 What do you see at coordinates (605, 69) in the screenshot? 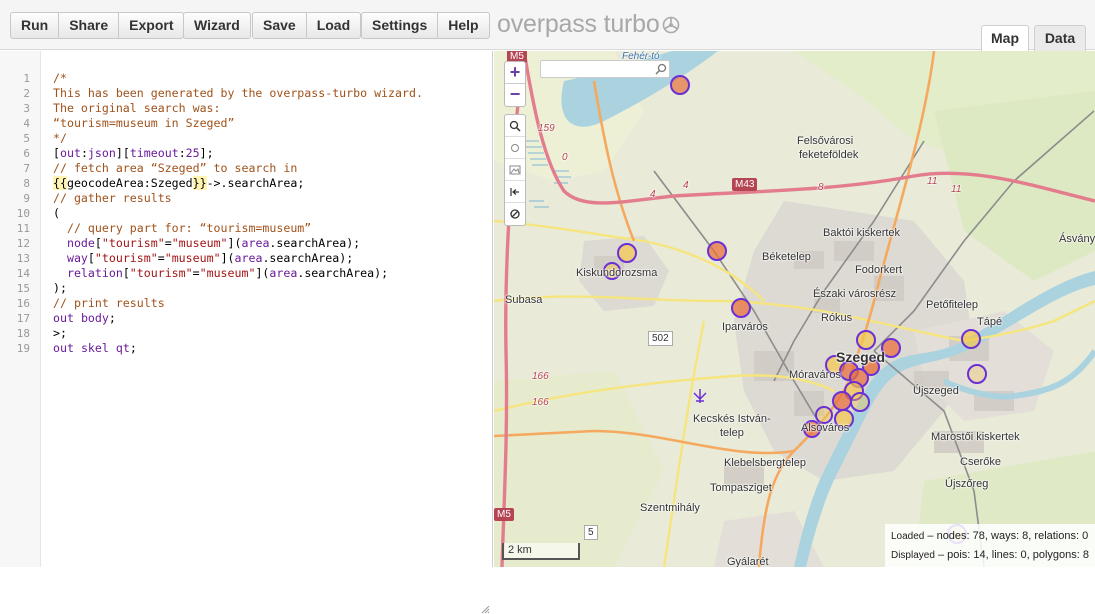
I see `map-search-input` at bounding box center [605, 69].